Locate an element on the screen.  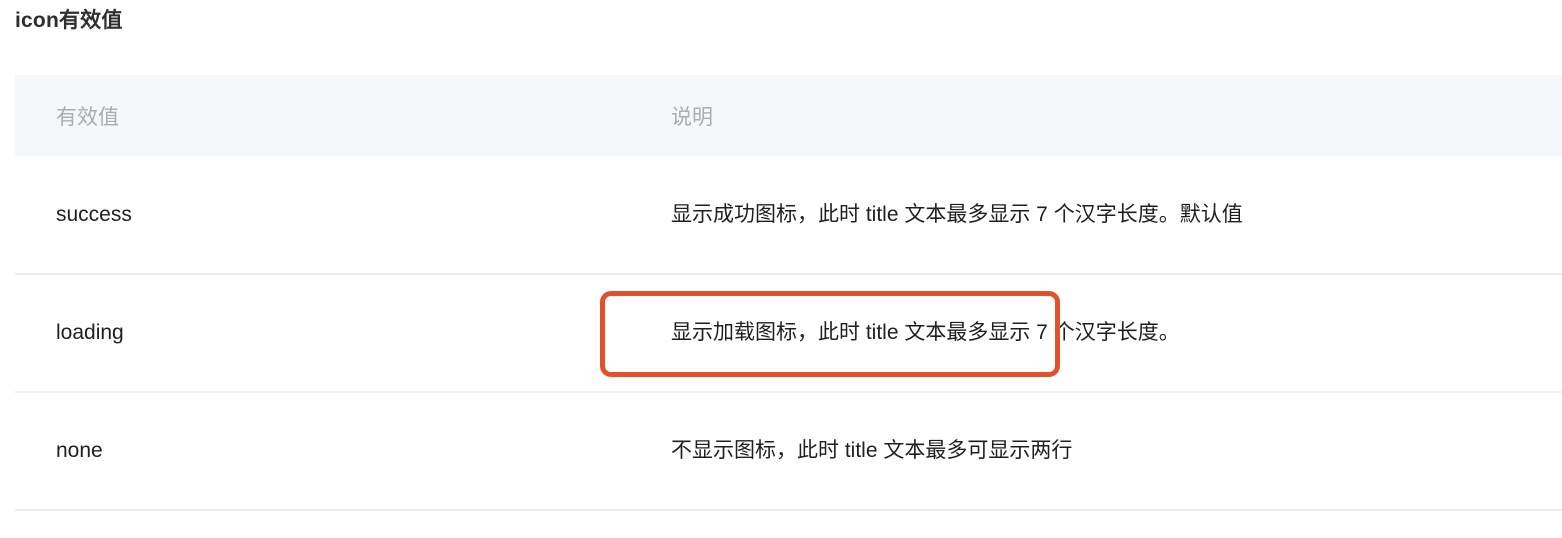
table-header: 有效值 说明 is located at coordinates (788, 115).